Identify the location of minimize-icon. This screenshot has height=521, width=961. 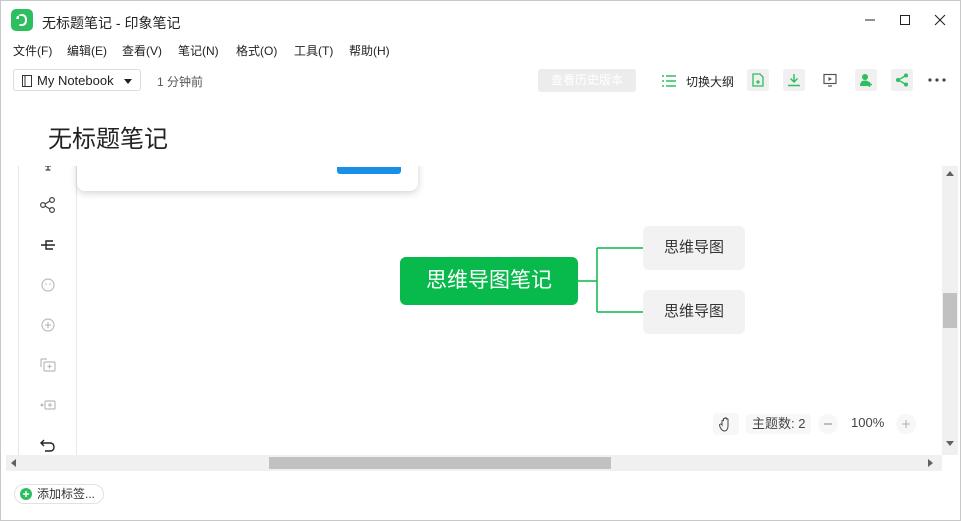
(870, 20).